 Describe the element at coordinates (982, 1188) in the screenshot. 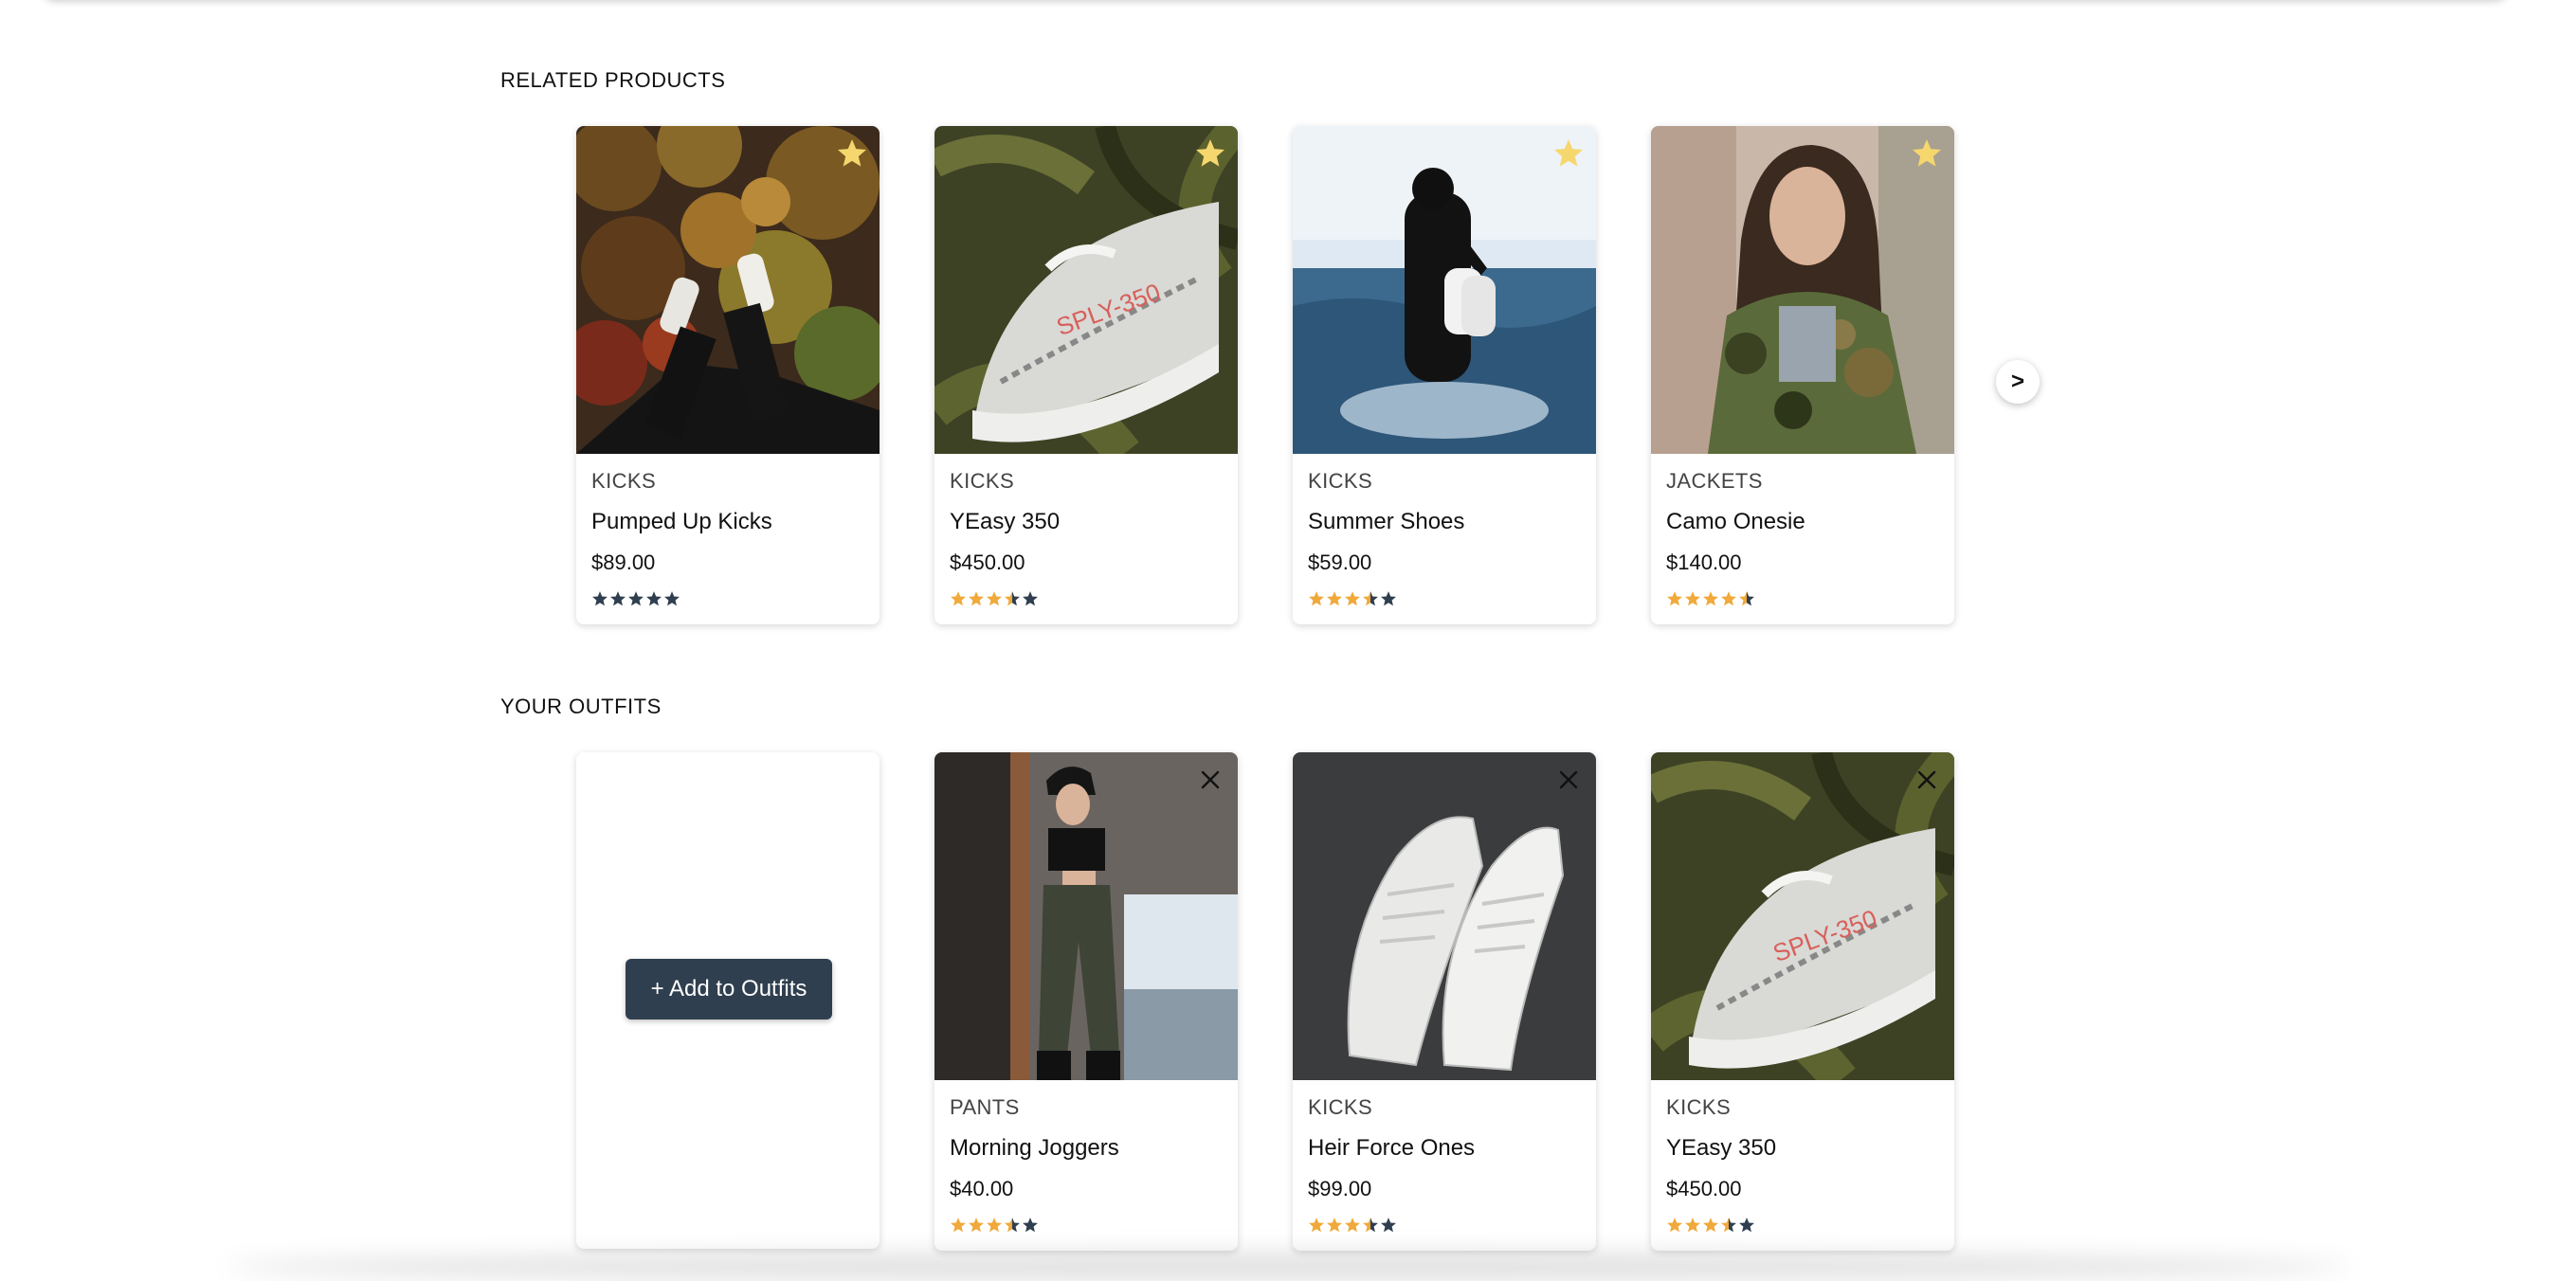

I see `product-price: $40.00` at that location.